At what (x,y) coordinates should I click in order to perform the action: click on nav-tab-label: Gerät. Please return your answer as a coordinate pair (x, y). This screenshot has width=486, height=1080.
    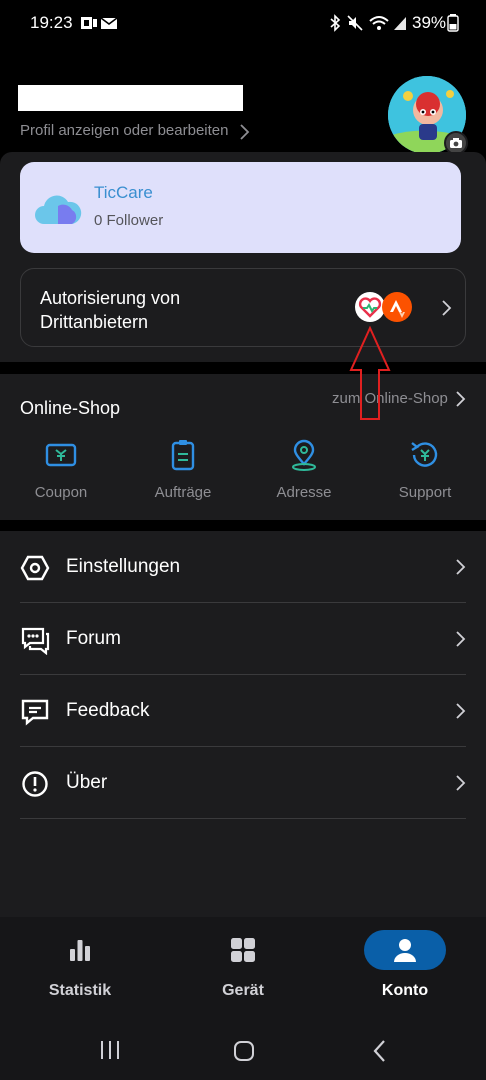
    Looking at the image, I should click on (243, 990).